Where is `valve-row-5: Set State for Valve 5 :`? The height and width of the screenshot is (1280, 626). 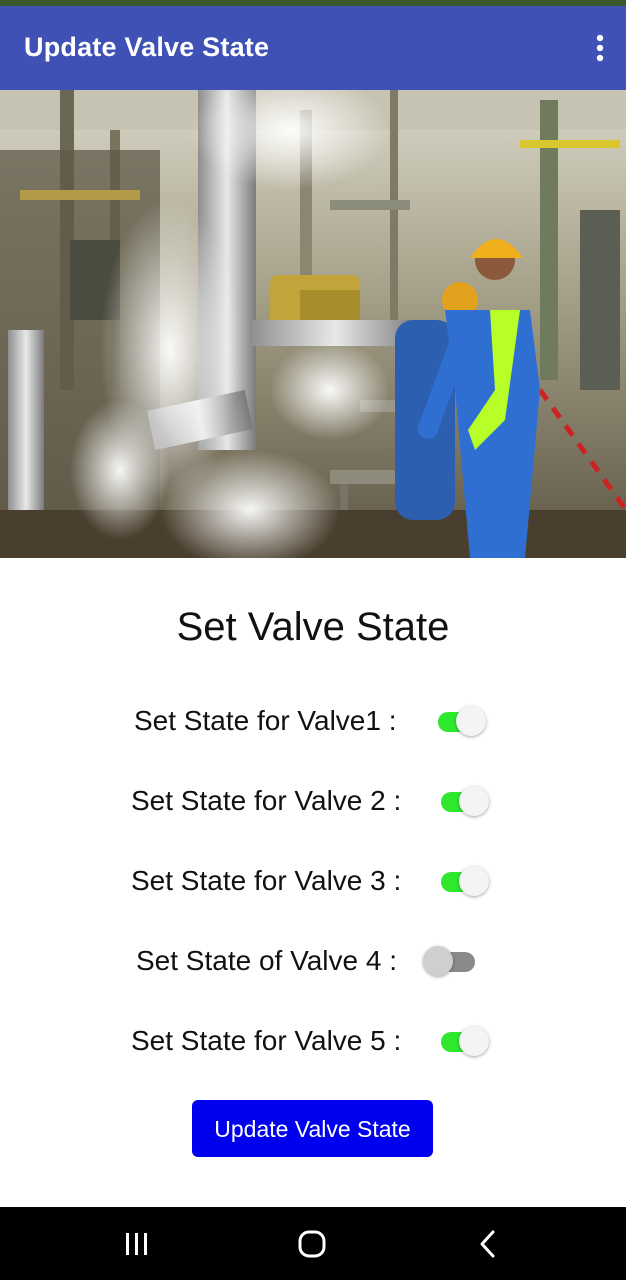
valve-row-5: Set State for Valve 5 : is located at coordinates (266, 1041).